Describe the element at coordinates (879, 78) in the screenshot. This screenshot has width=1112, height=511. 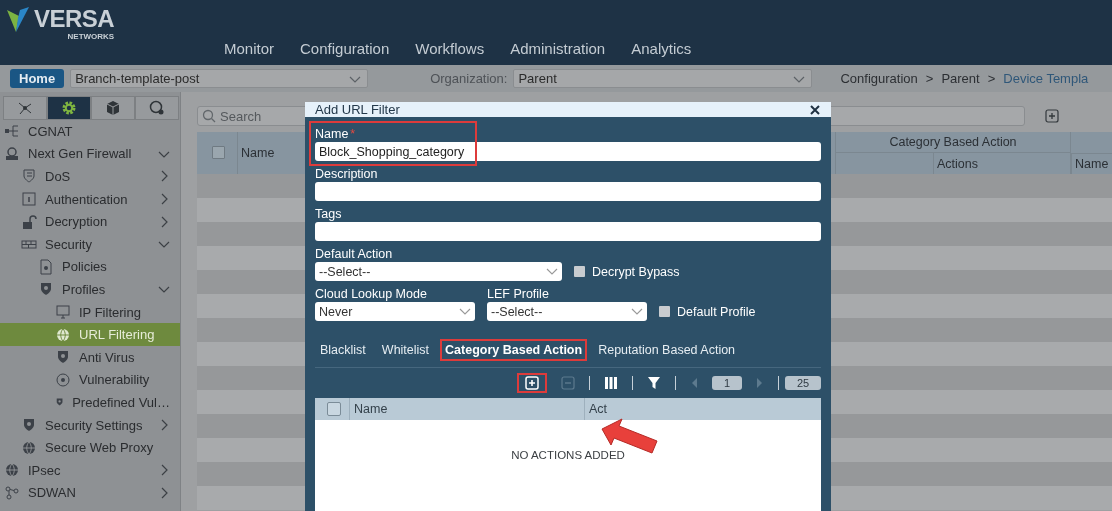
I see `breadcrumb-item: Configuration` at that location.